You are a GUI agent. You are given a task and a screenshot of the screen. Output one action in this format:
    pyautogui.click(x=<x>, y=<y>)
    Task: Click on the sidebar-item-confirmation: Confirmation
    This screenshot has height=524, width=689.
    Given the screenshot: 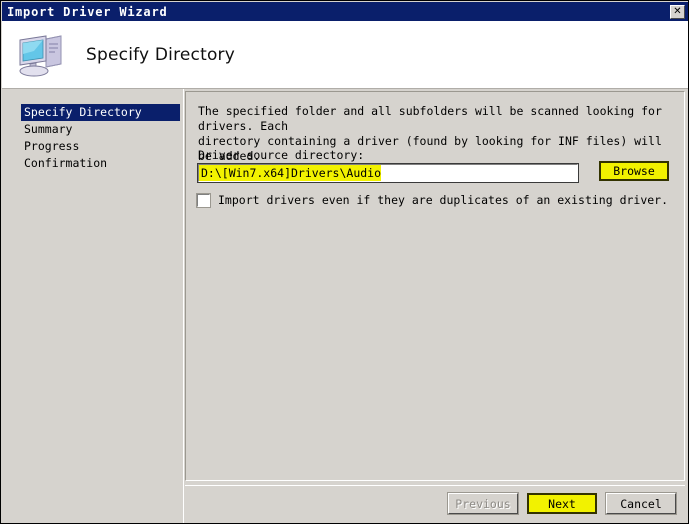 What is the action you would take?
    pyautogui.click(x=100, y=163)
    